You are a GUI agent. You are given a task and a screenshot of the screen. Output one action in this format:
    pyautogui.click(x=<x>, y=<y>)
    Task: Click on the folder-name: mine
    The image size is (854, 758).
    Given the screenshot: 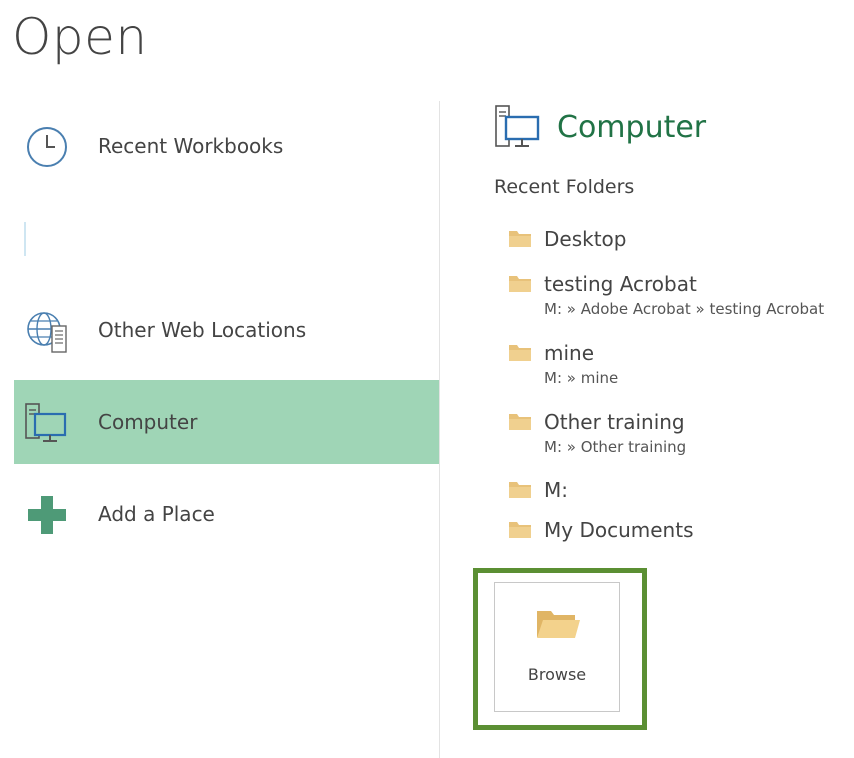 What is the action you would take?
    pyautogui.click(x=569, y=353)
    